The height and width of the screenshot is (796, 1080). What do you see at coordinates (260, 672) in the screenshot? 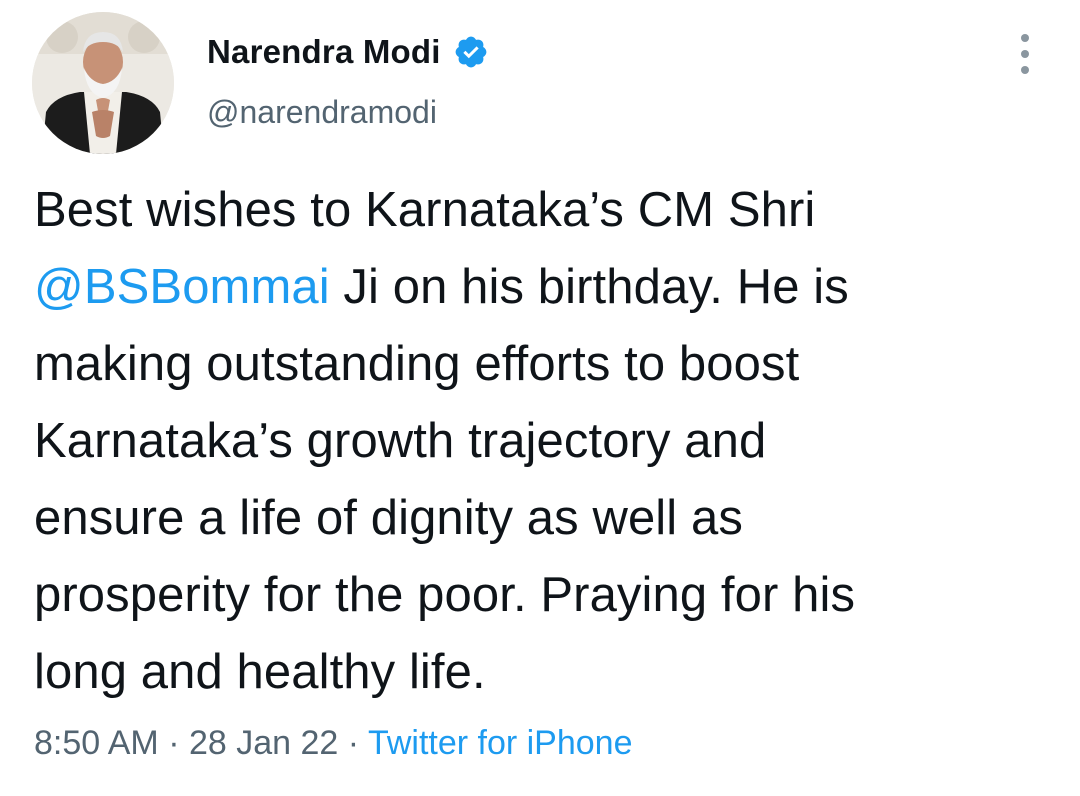
I see `tweet-line: long and healthy life.` at bounding box center [260, 672].